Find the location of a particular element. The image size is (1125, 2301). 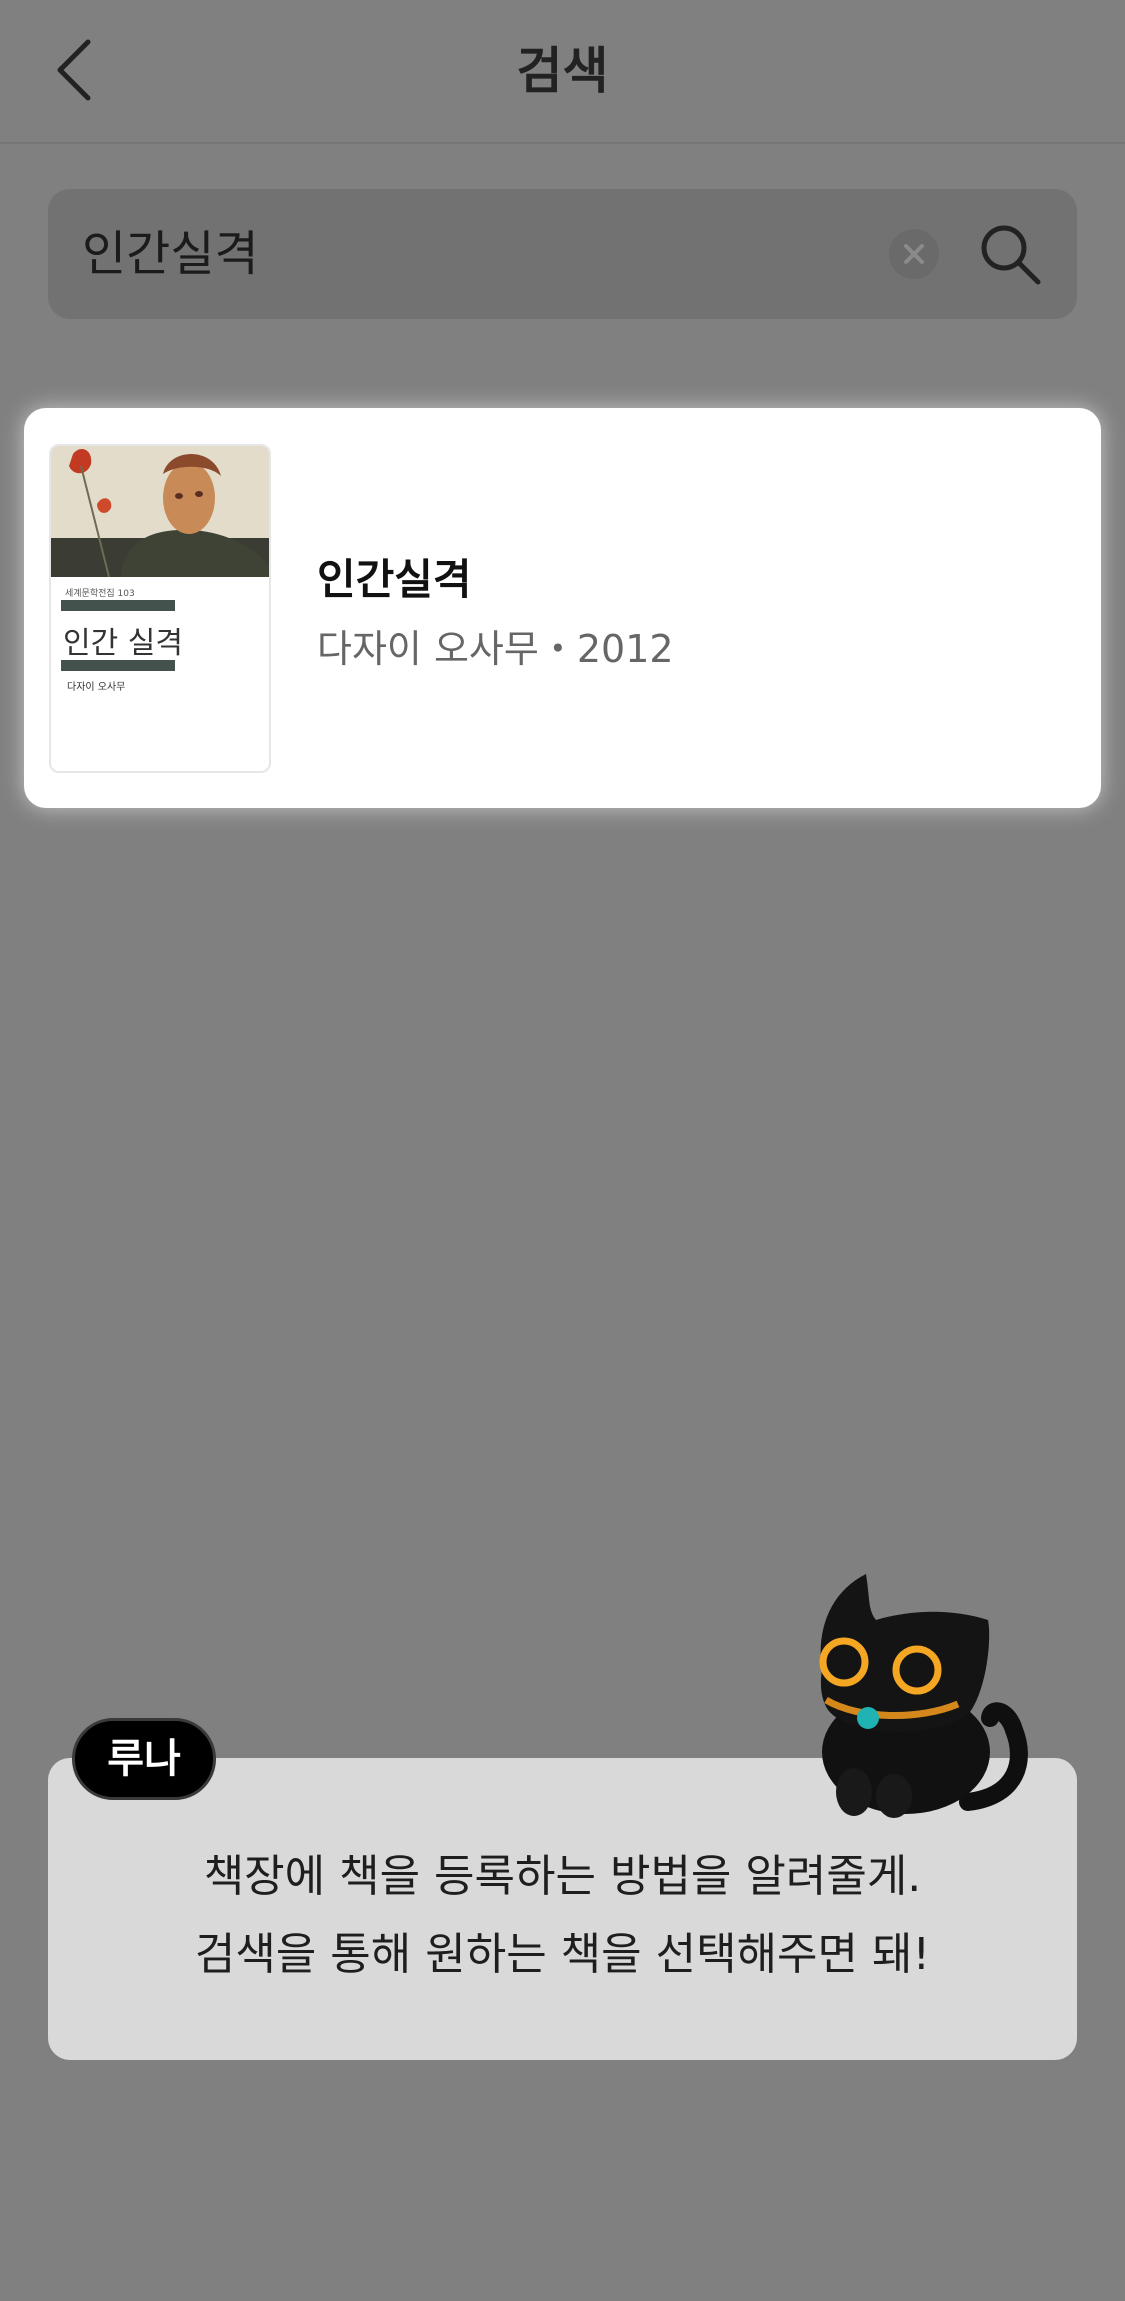

guide-text-line-2: 검색을 통해 원하는 책을 선택해주면 돼! is located at coordinates (562, 1954).